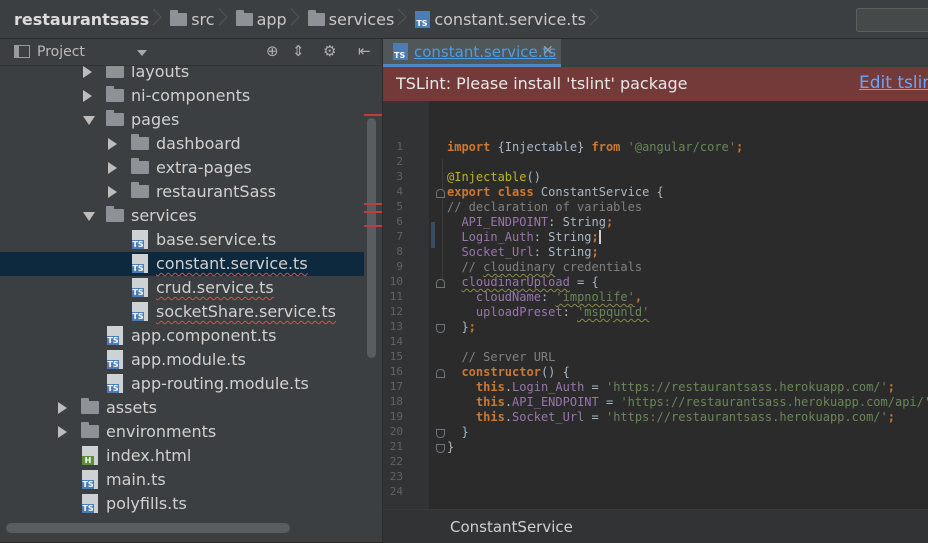 The image size is (928, 543). Describe the element at coordinates (76, 19) in the screenshot. I see `breadcrumb-item-project: restaurantsass` at that location.